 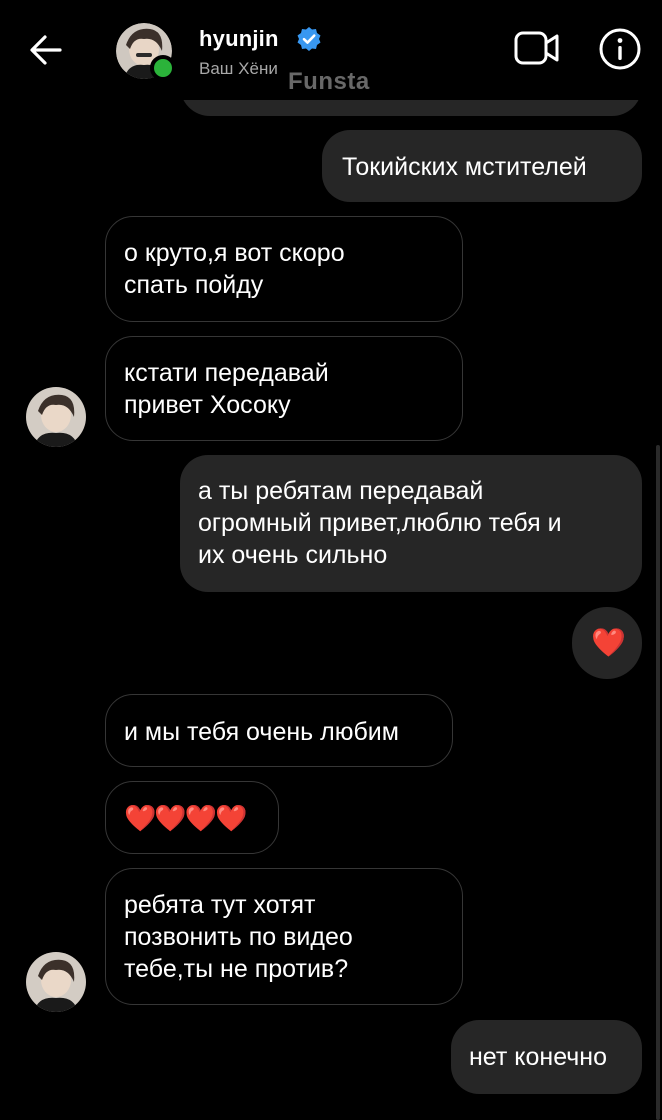 I want to click on video-call-button, so click(x=537, y=48).